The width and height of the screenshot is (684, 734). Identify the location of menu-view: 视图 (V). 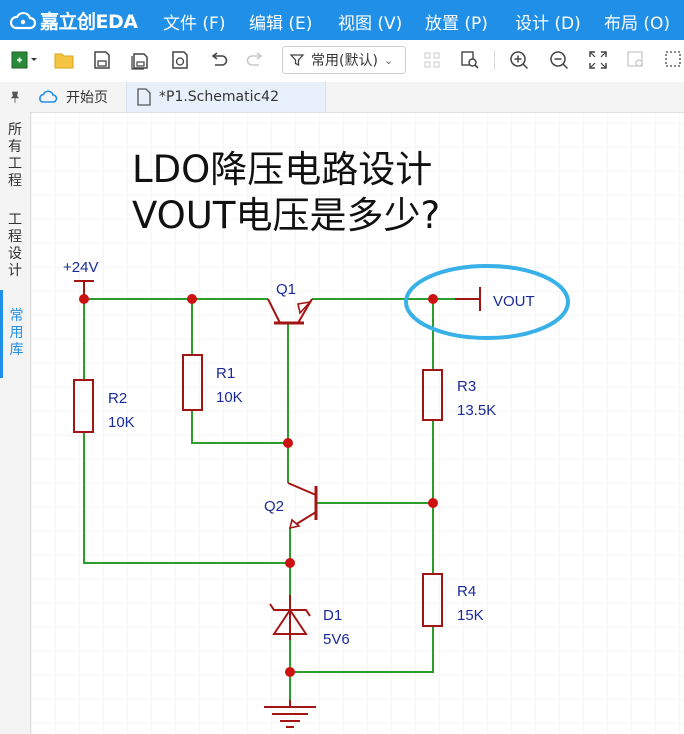
(370, 21).